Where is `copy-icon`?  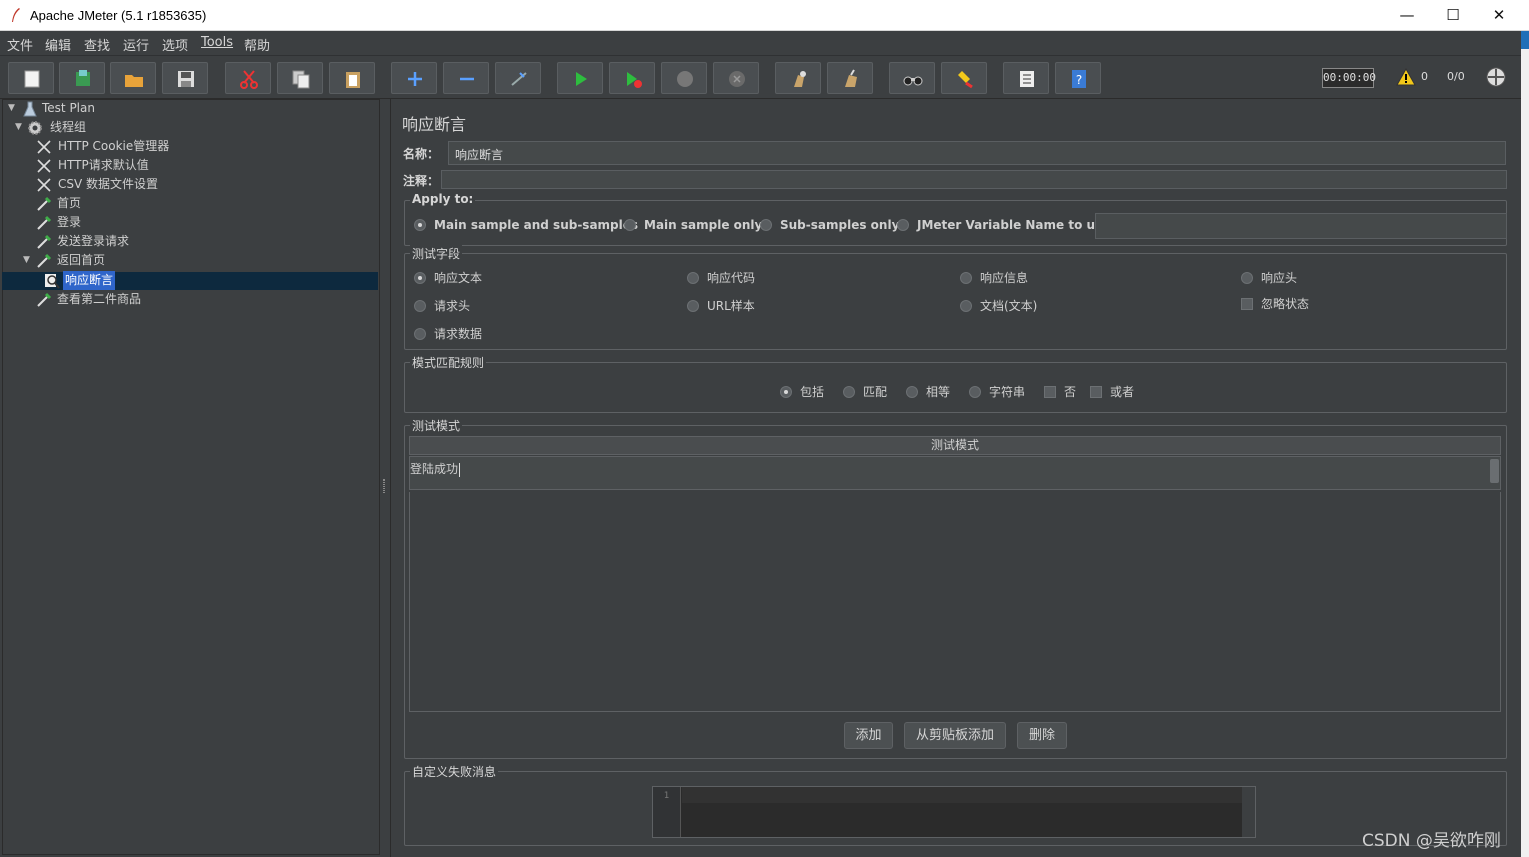 copy-icon is located at coordinates (301, 79).